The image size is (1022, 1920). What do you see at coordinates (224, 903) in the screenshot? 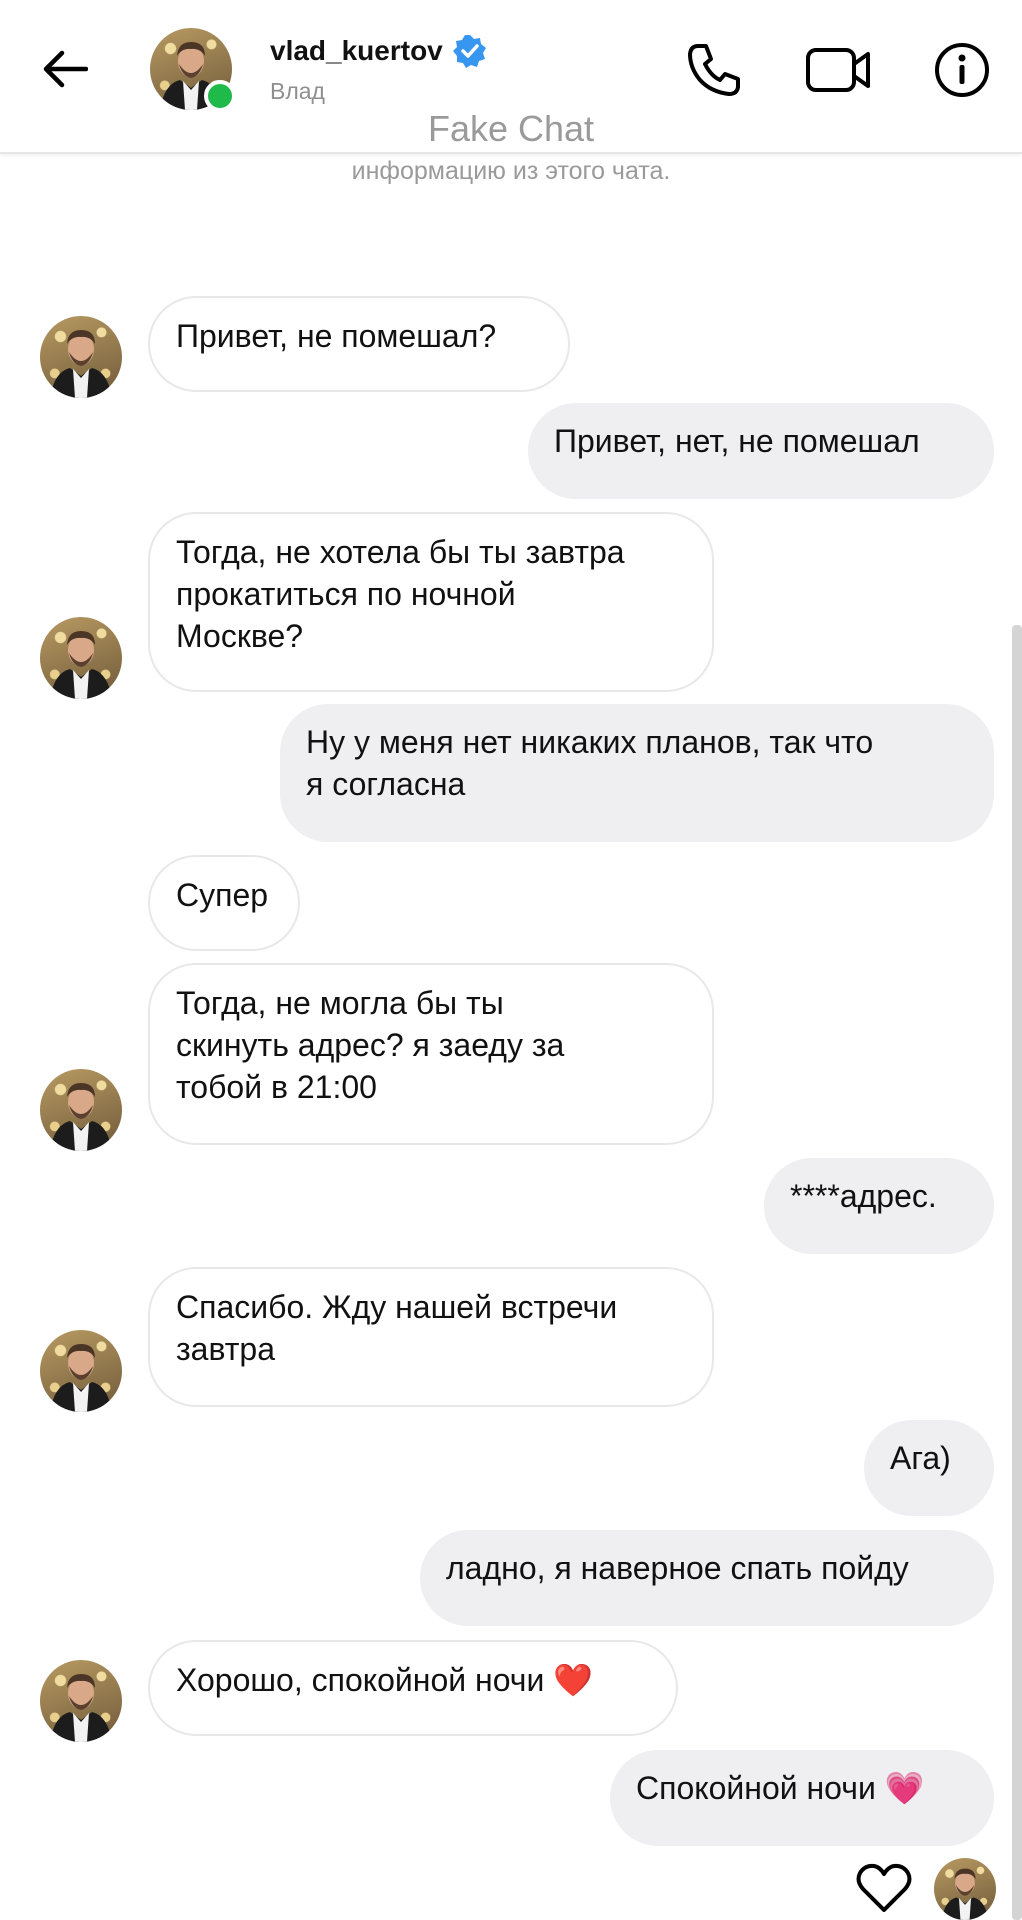
I see `message-bubble-incoming: Супер` at bounding box center [224, 903].